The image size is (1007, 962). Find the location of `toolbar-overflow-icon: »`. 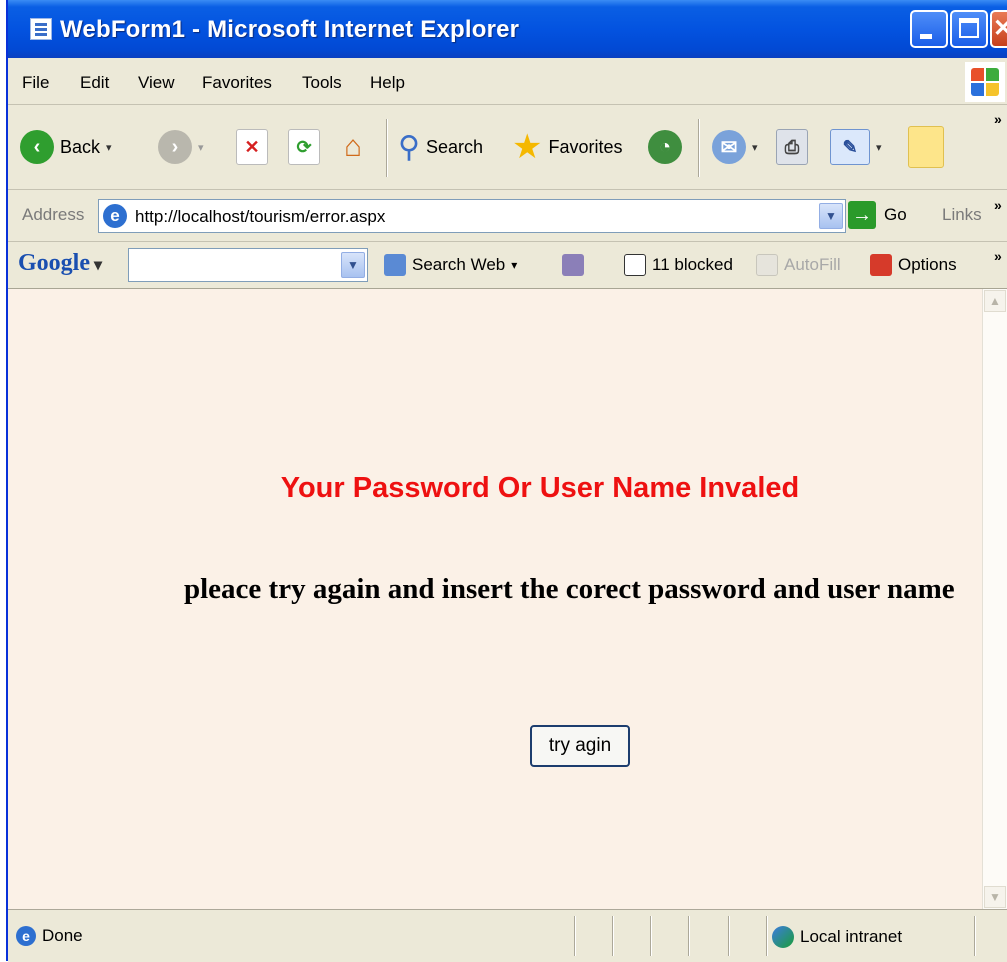

toolbar-overflow-icon: » is located at coordinates (998, 119).